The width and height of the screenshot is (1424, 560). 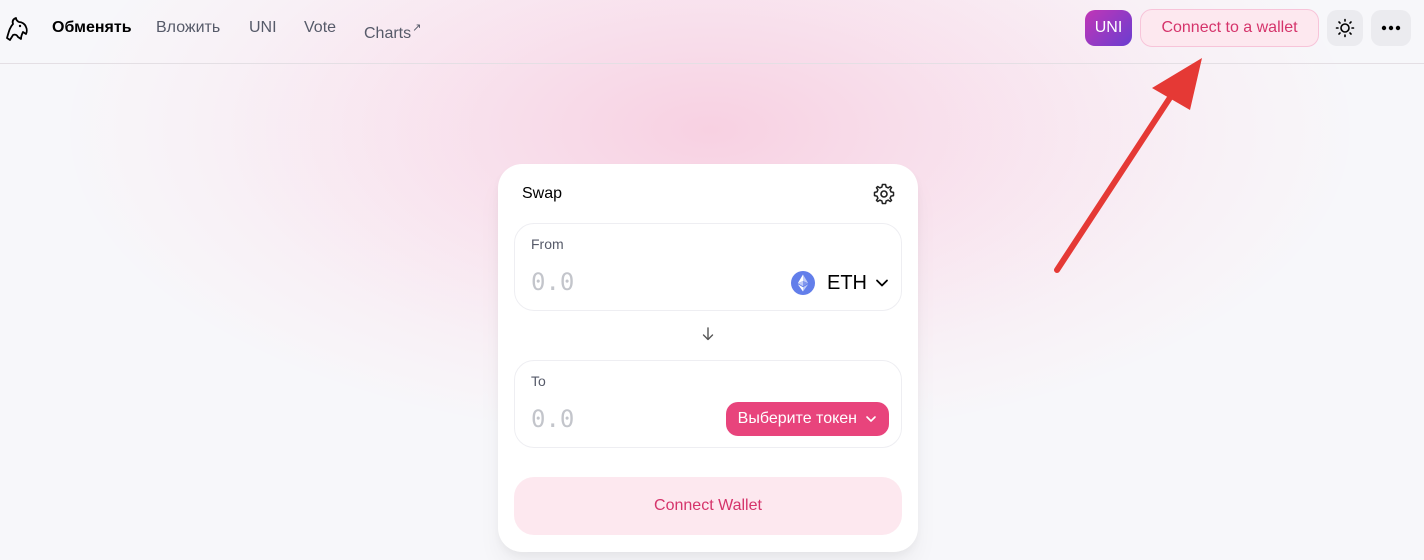 What do you see at coordinates (884, 194) in the screenshot?
I see `gear-icon` at bounding box center [884, 194].